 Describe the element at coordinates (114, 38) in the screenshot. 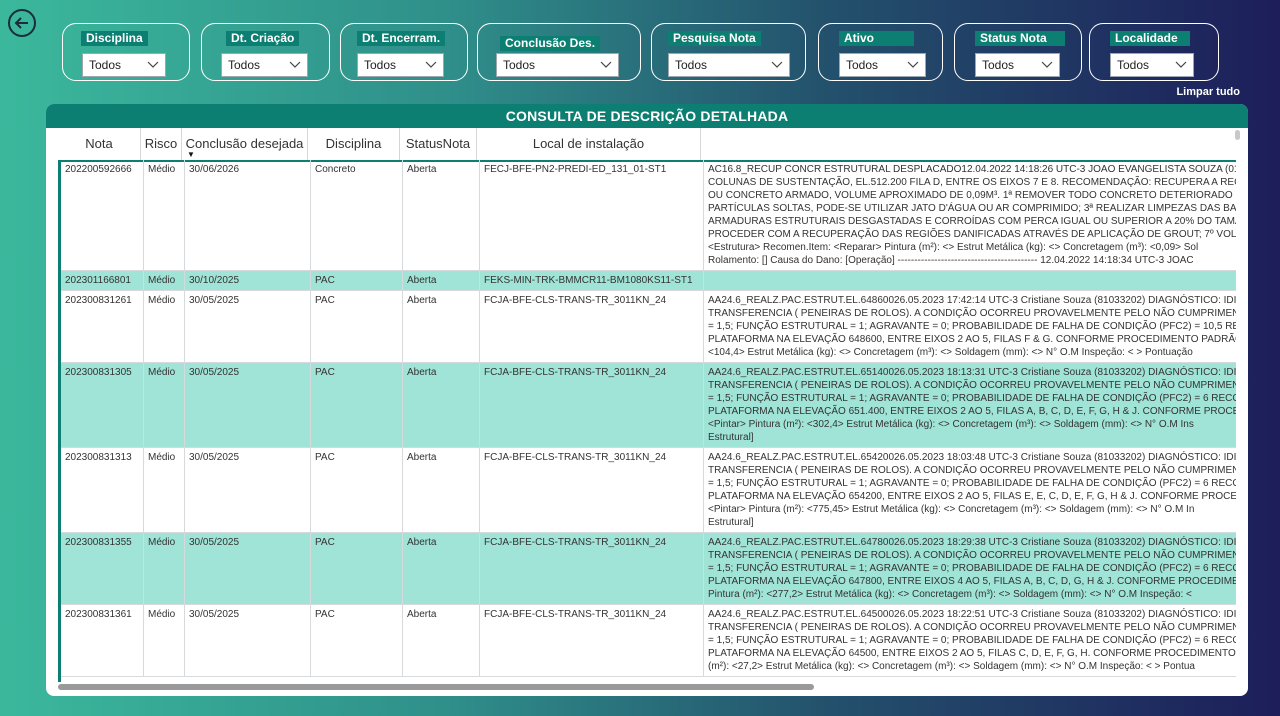

I see `filter-title: Disciplina` at that location.